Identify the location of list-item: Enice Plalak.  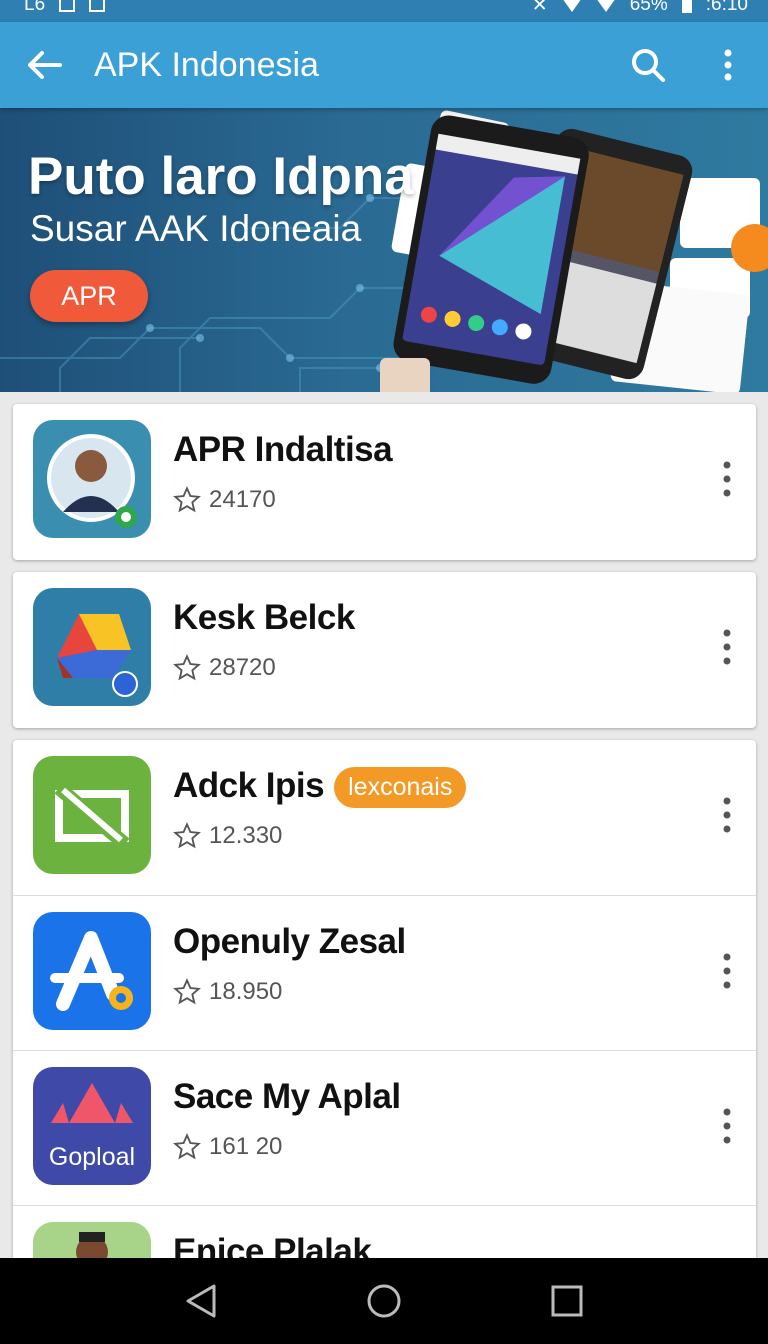
(384, 1231).